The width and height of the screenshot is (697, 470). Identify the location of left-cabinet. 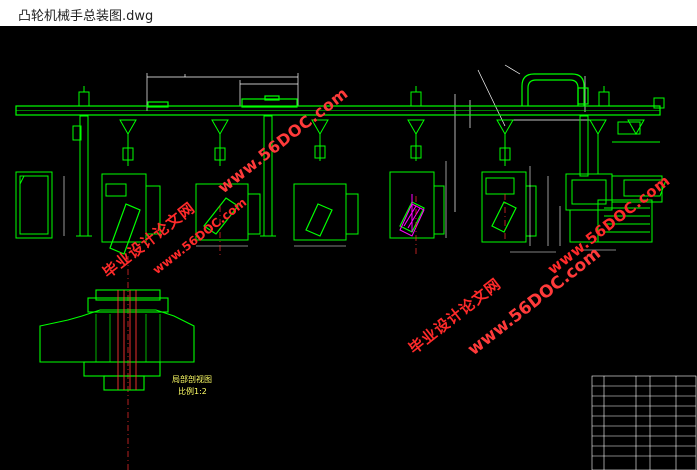
(34, 205).